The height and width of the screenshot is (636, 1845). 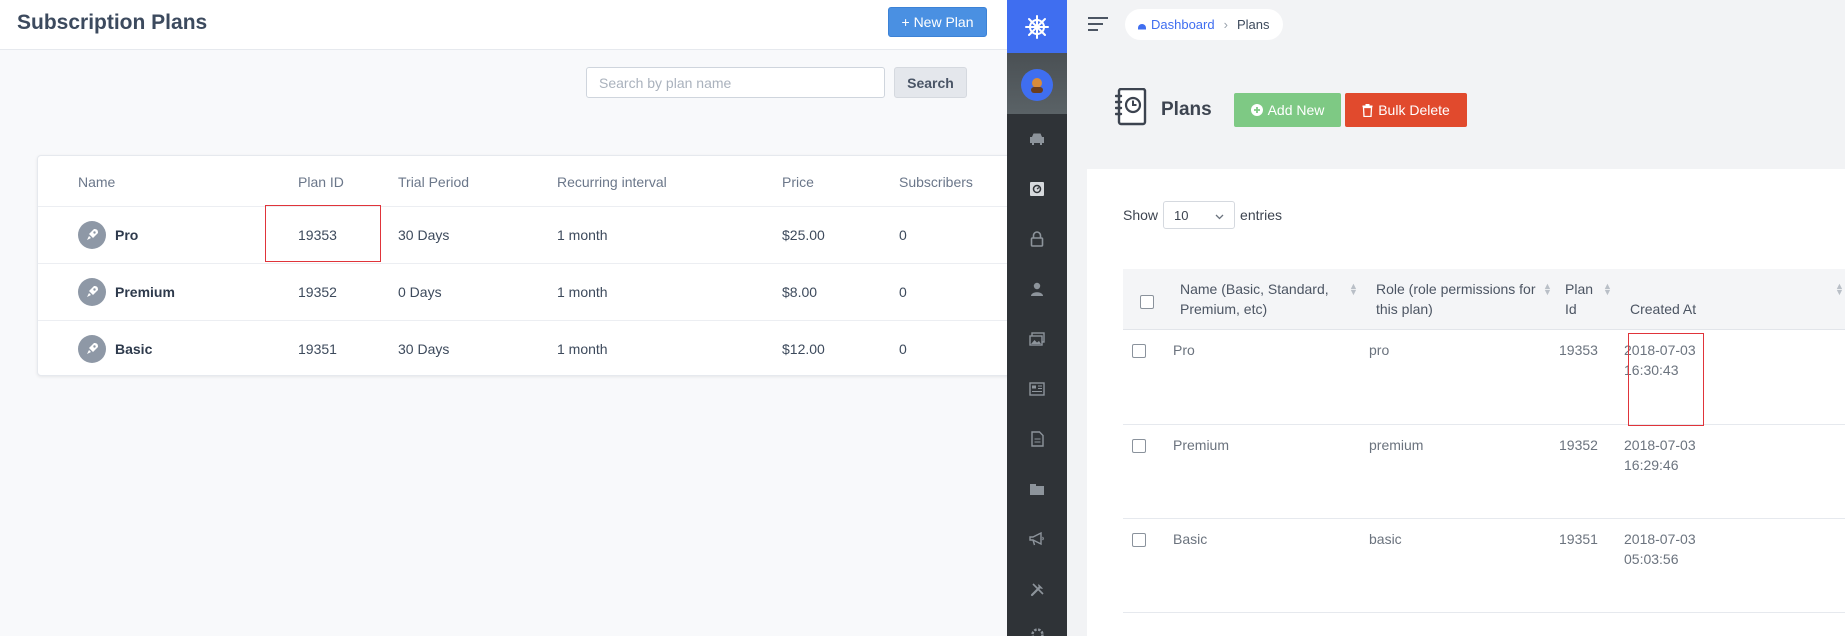 I want to click on dashboard-icon, so click(x=1142, y=25).